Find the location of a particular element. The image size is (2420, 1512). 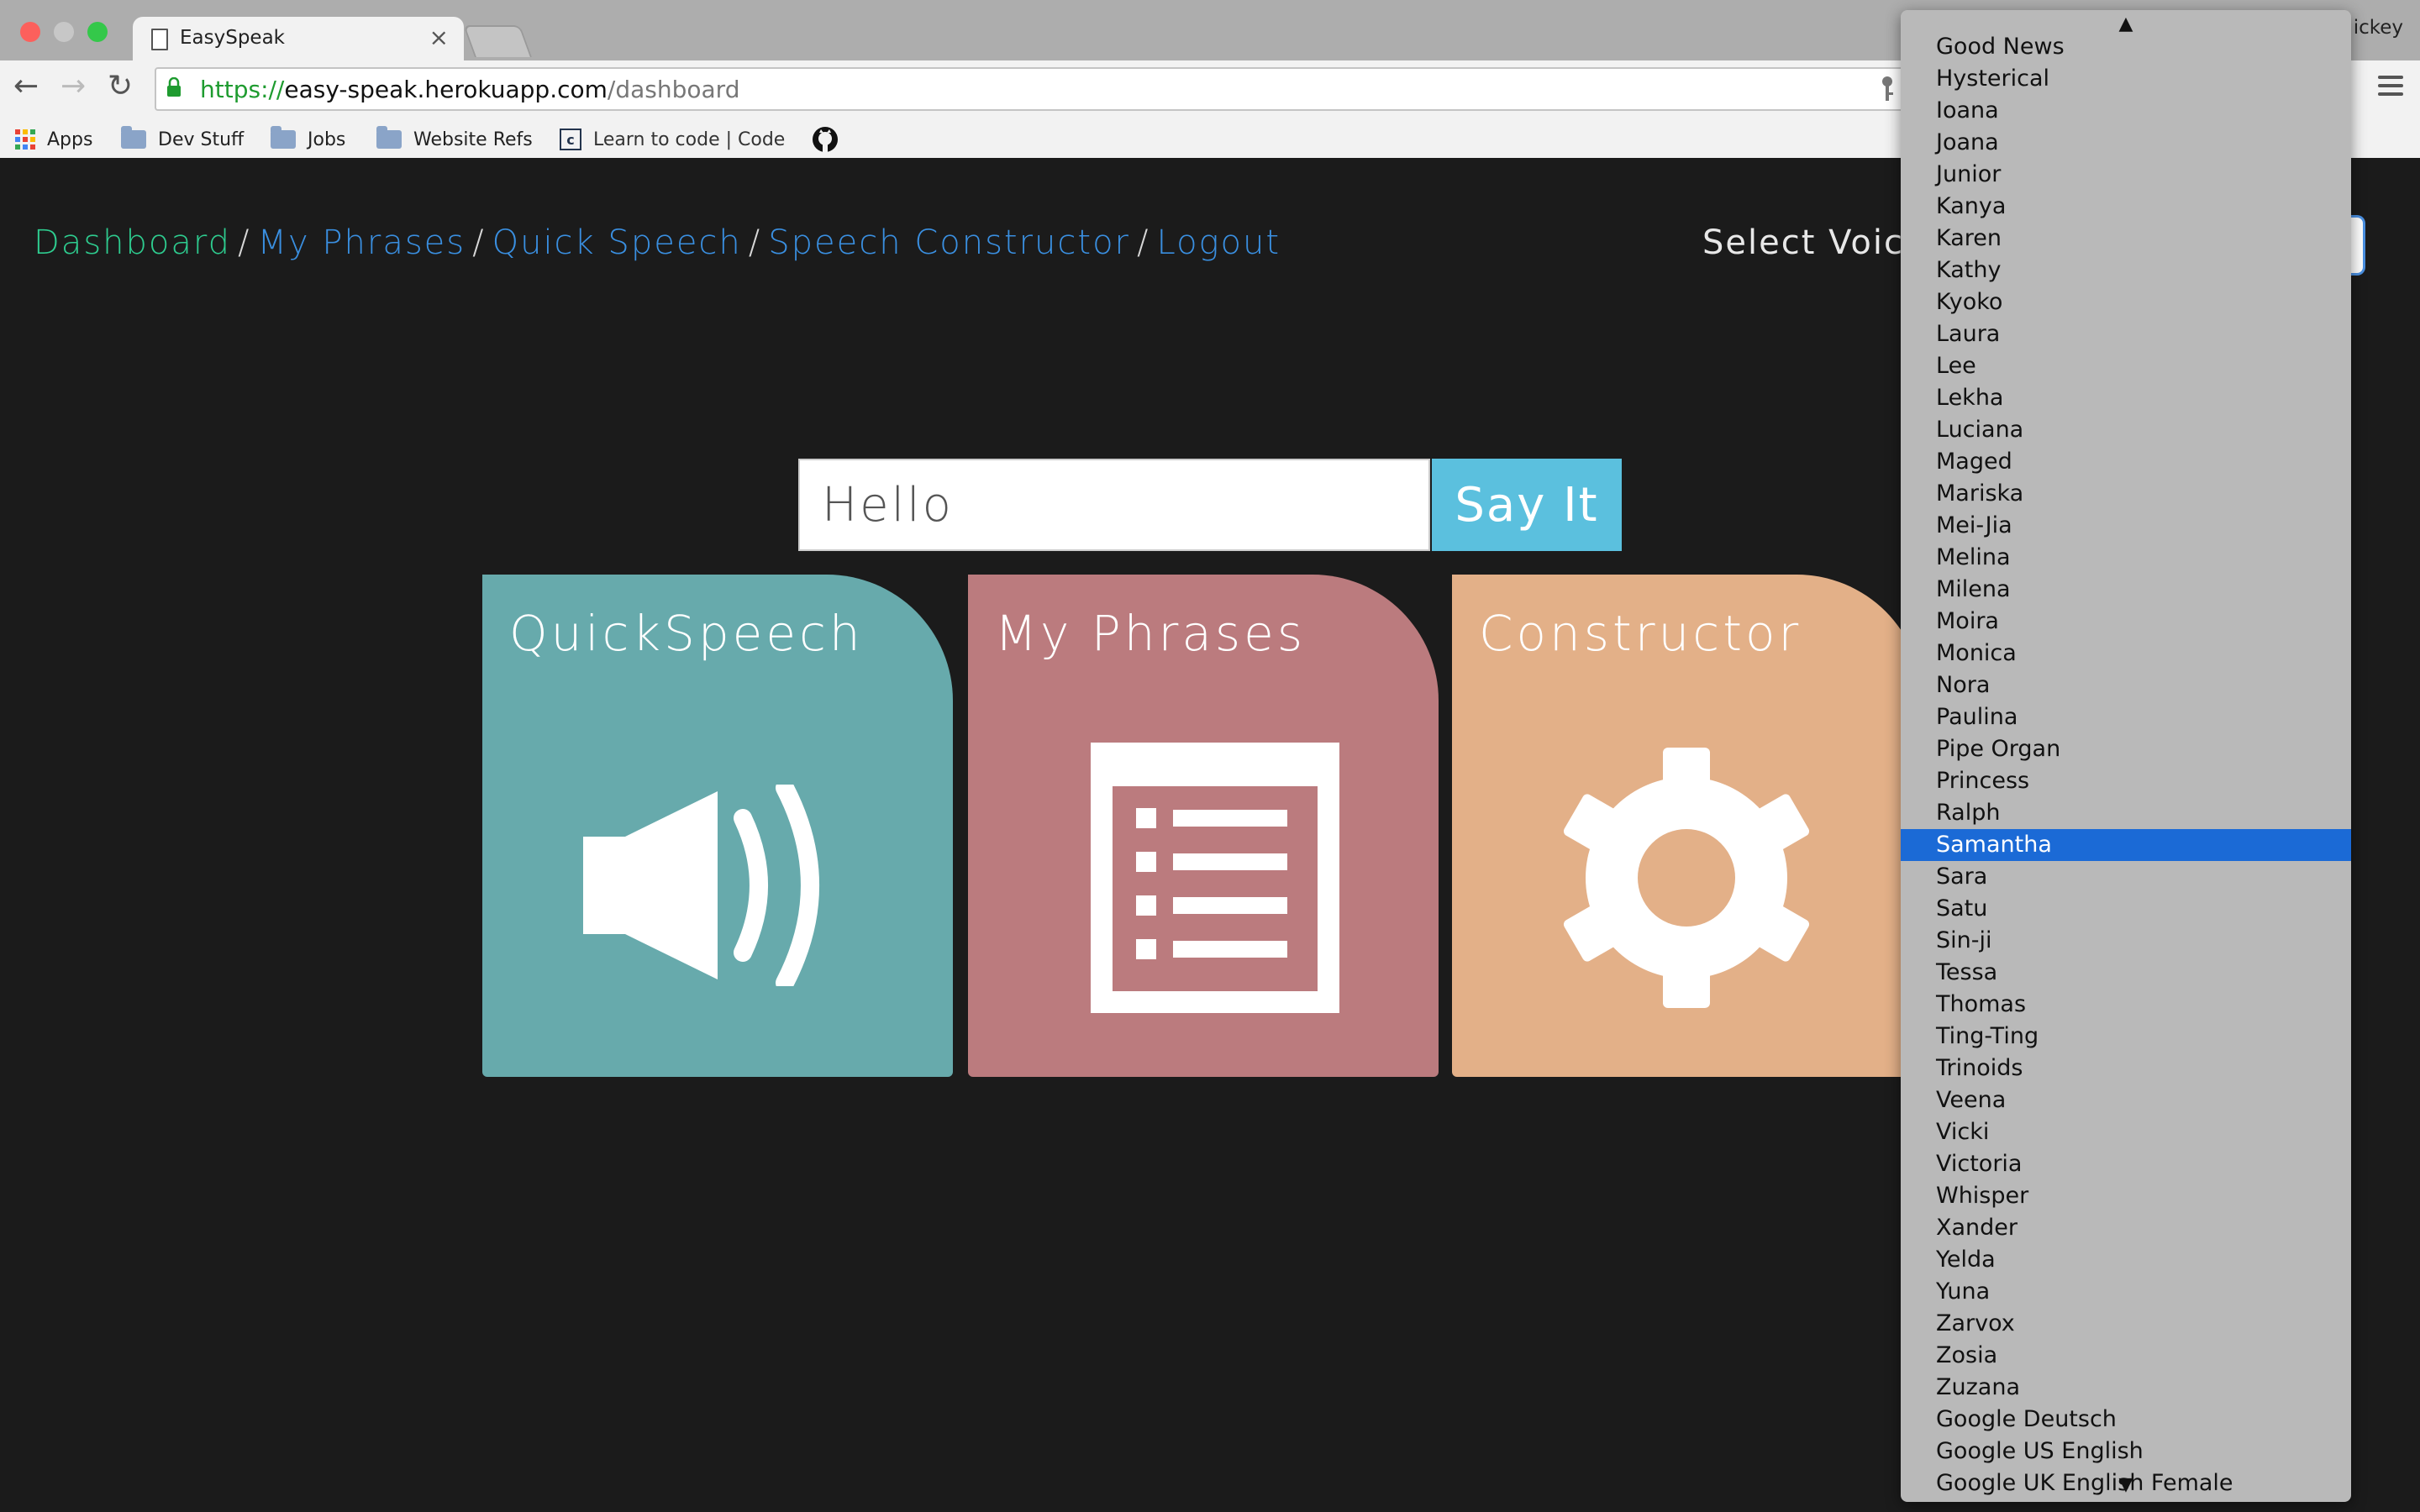

voice-option: Melina is located at coordinates (2126, 558).